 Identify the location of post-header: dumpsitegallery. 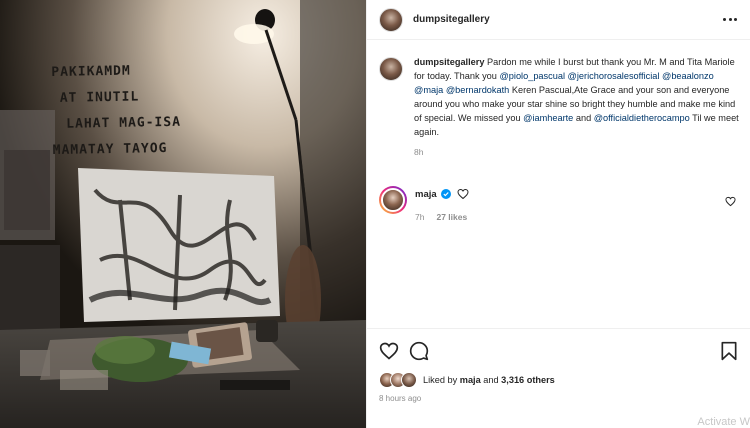
(558, 20).